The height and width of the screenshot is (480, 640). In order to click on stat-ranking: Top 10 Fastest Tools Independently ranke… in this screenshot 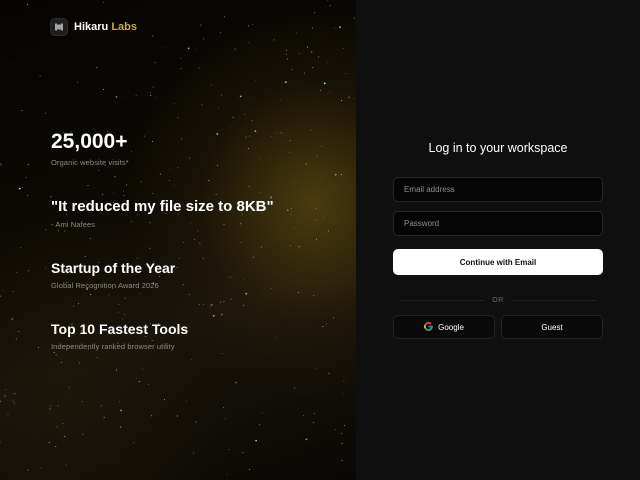, I will do `click(119, 336)`.